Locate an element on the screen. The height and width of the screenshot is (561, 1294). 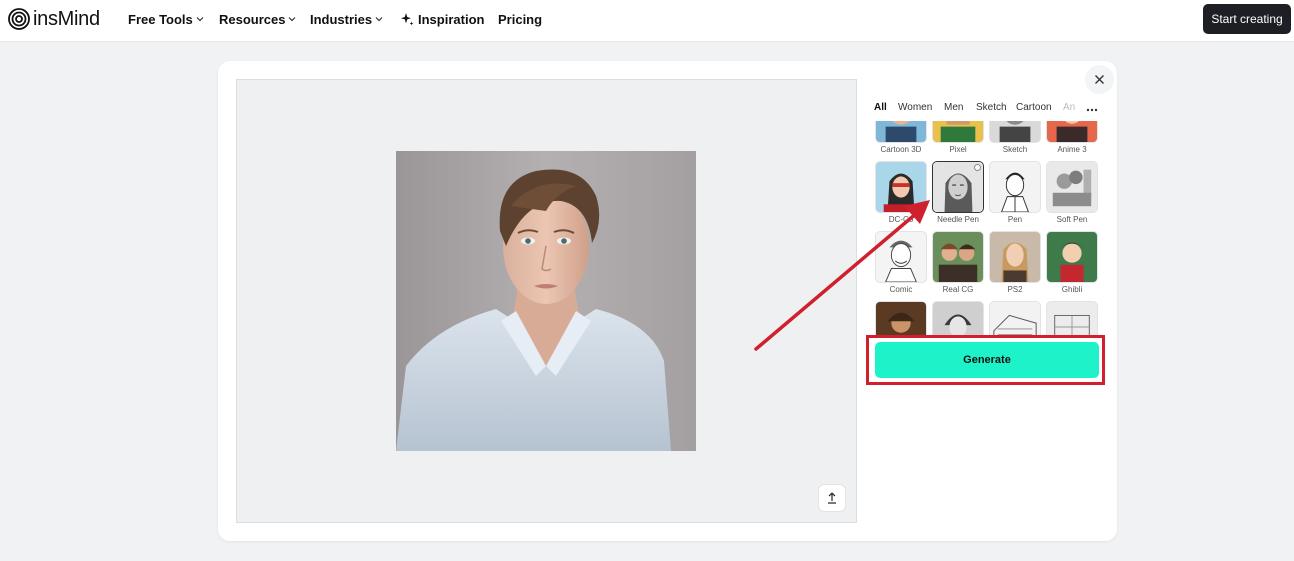
style-architecture is located at coordinates (1016, 319).